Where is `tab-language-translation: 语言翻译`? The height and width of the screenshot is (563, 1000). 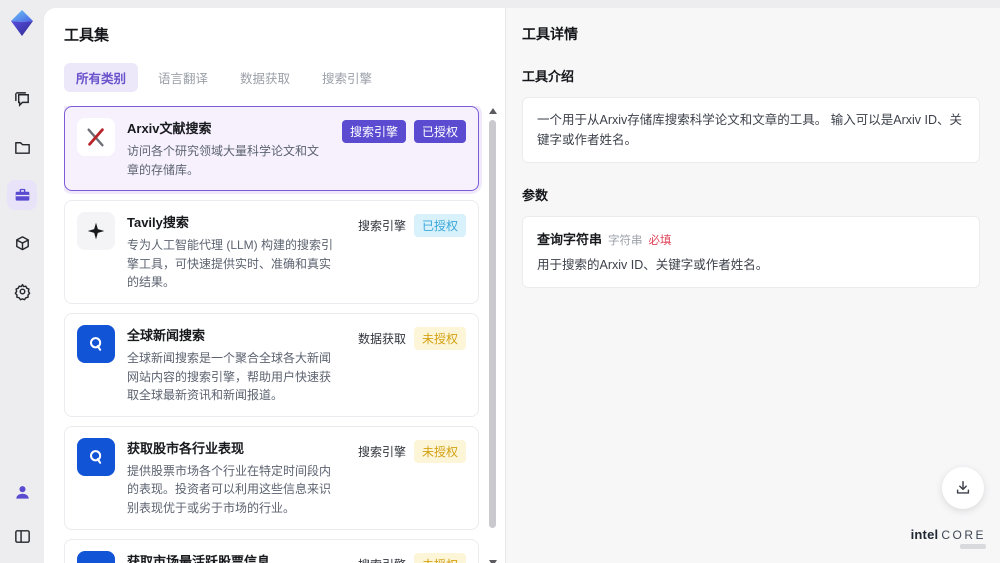
tab-language-translation: 语言翻译 is located at coordinates (183, 77).